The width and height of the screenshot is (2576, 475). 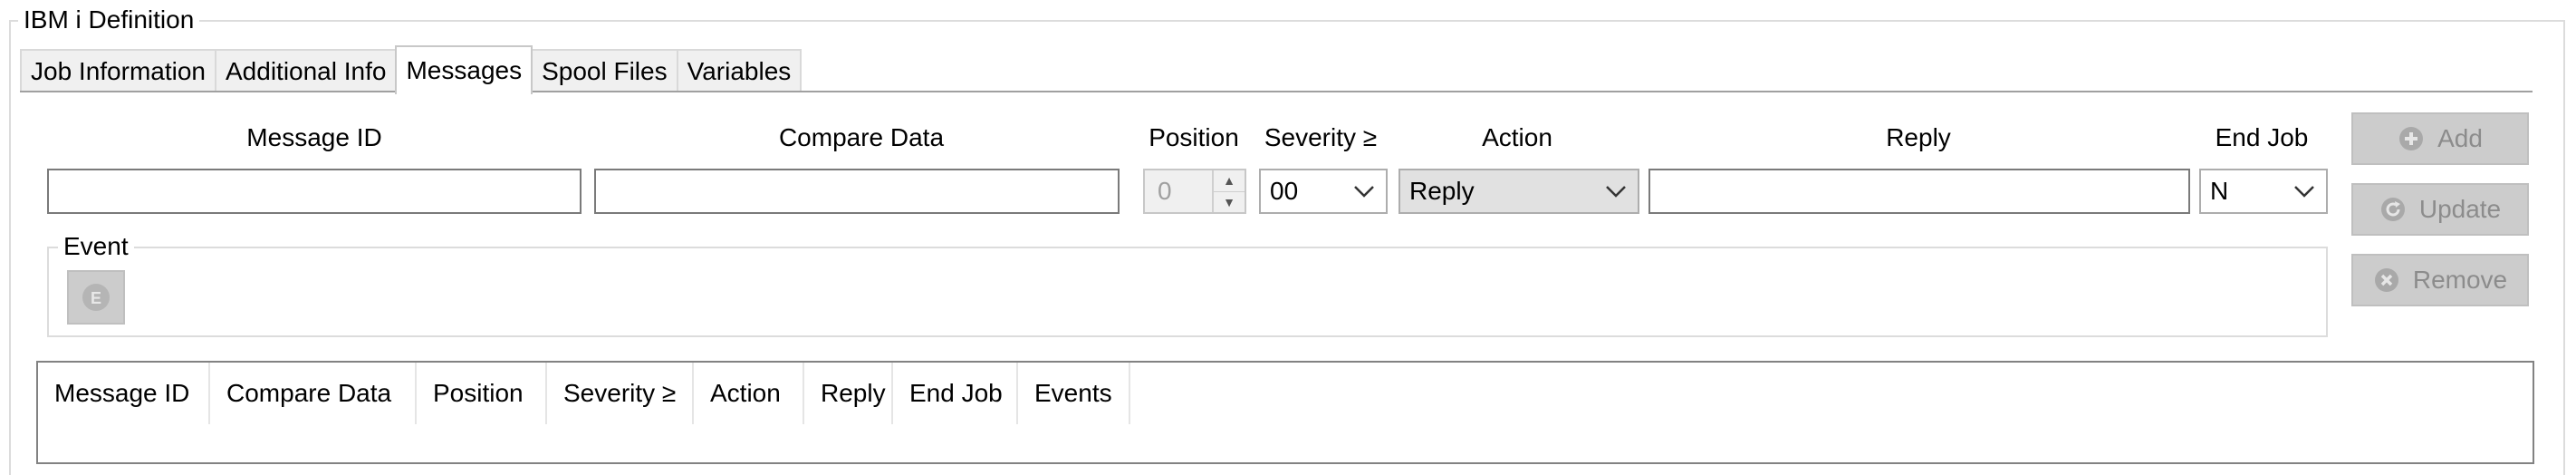 I want to click on column-header-label: Severity ≥, so click(x=620, y=393).